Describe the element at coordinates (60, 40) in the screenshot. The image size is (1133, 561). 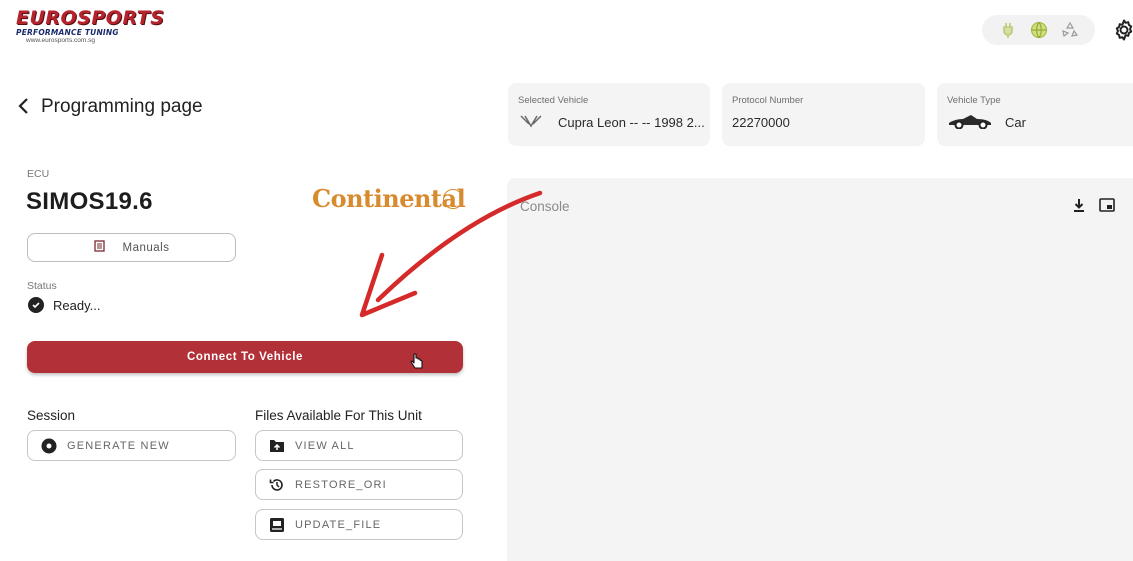
I see `brand-url: www.eurosports.com.sg` at that location.